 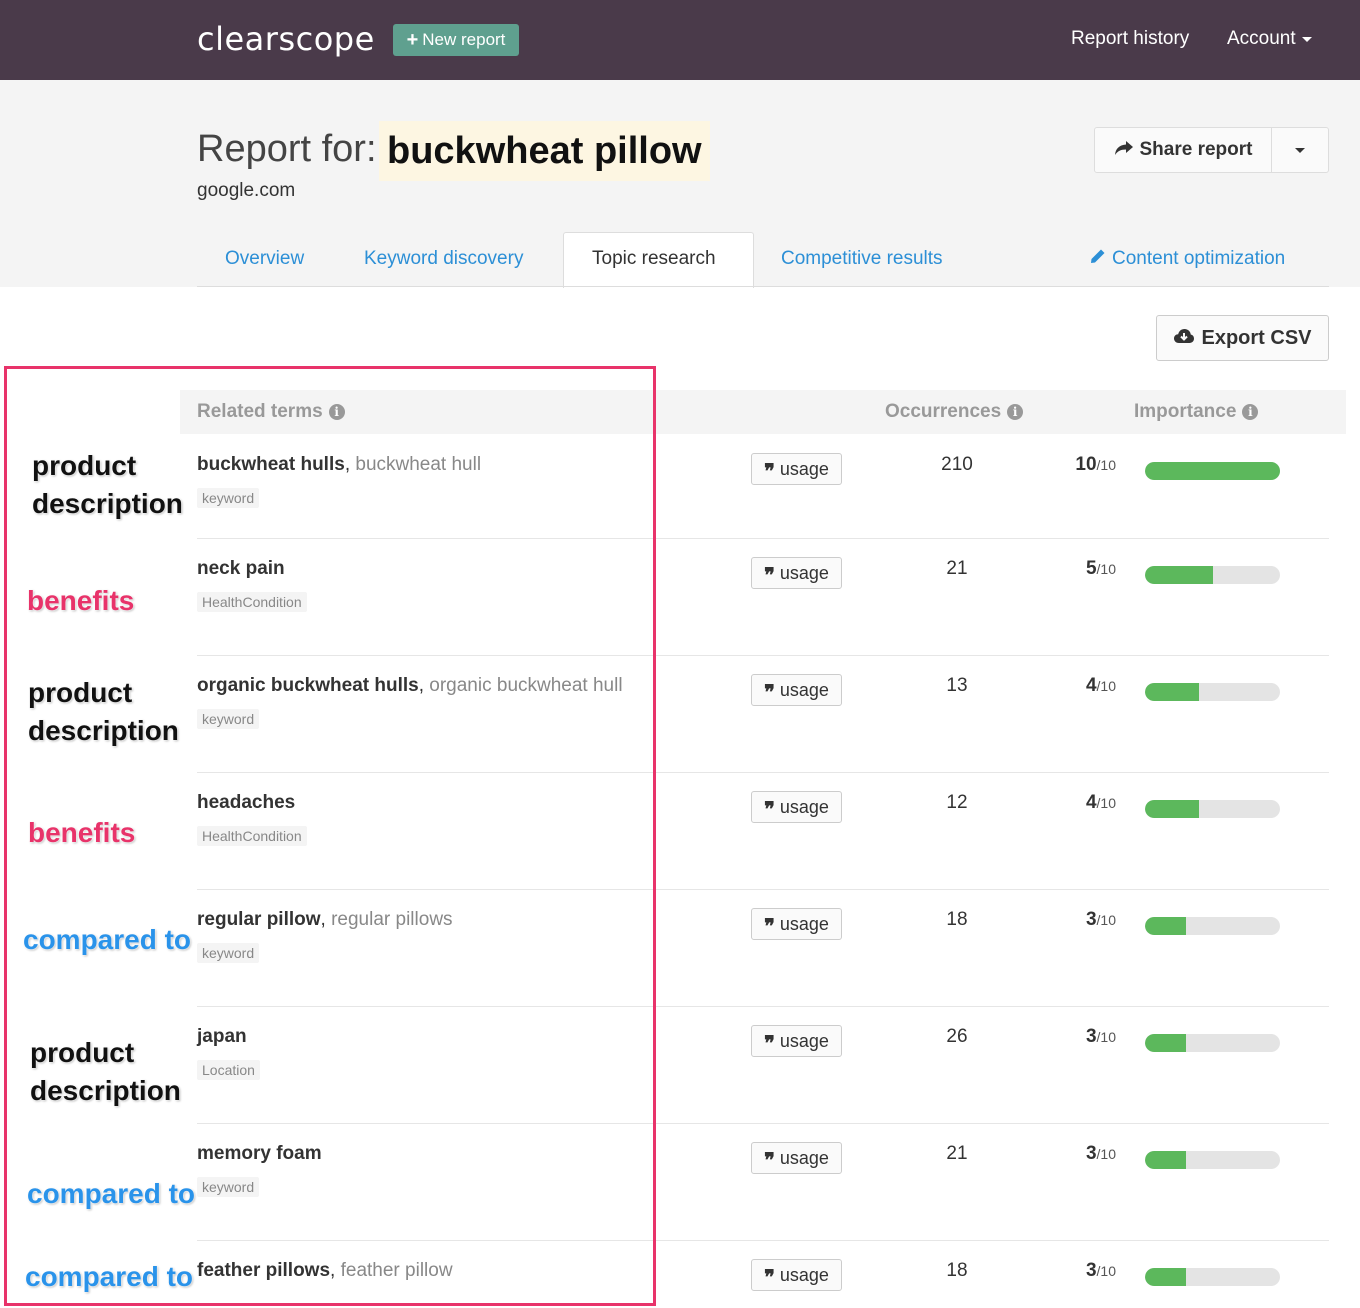 I want to click on account-menu: Account, so click(x=1269, y=39).